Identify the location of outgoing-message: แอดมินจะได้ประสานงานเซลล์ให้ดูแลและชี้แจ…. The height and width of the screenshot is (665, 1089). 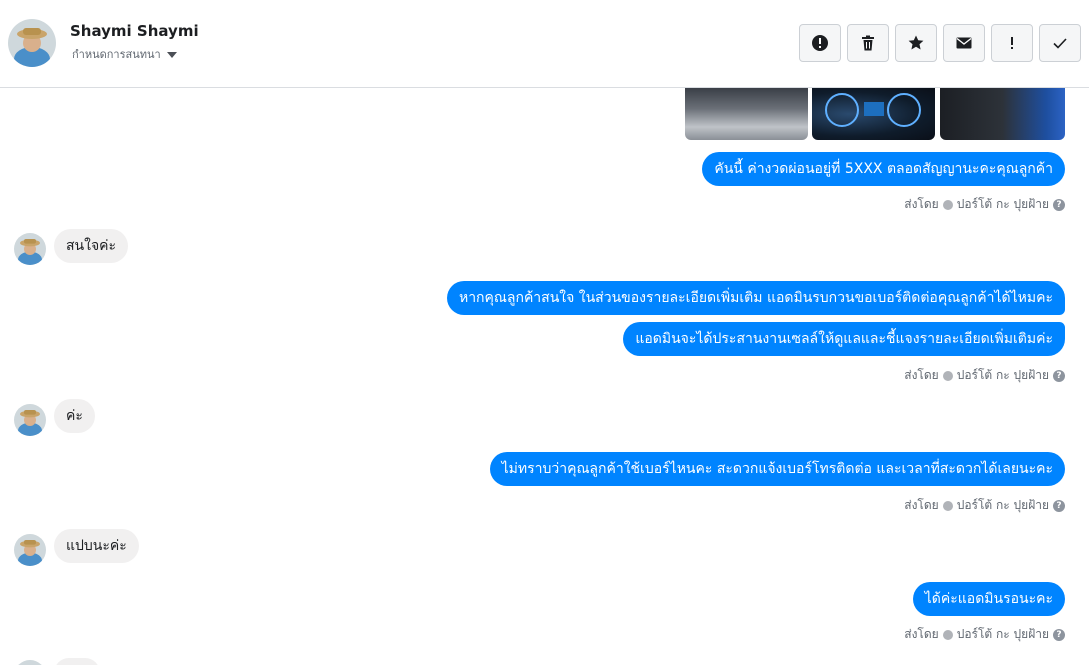
(844, 339).